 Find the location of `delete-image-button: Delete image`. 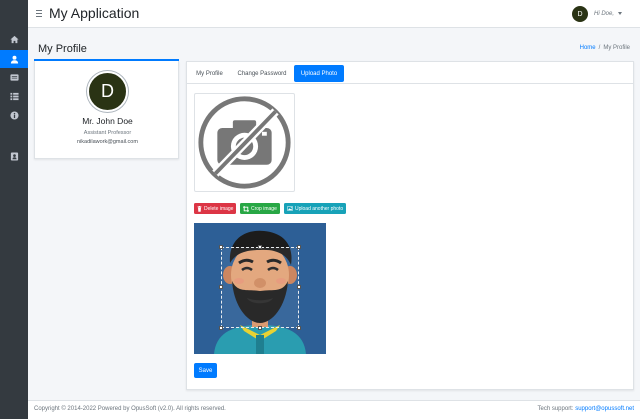

delete-image-button: Delete image is located at coordinates (215, 208).